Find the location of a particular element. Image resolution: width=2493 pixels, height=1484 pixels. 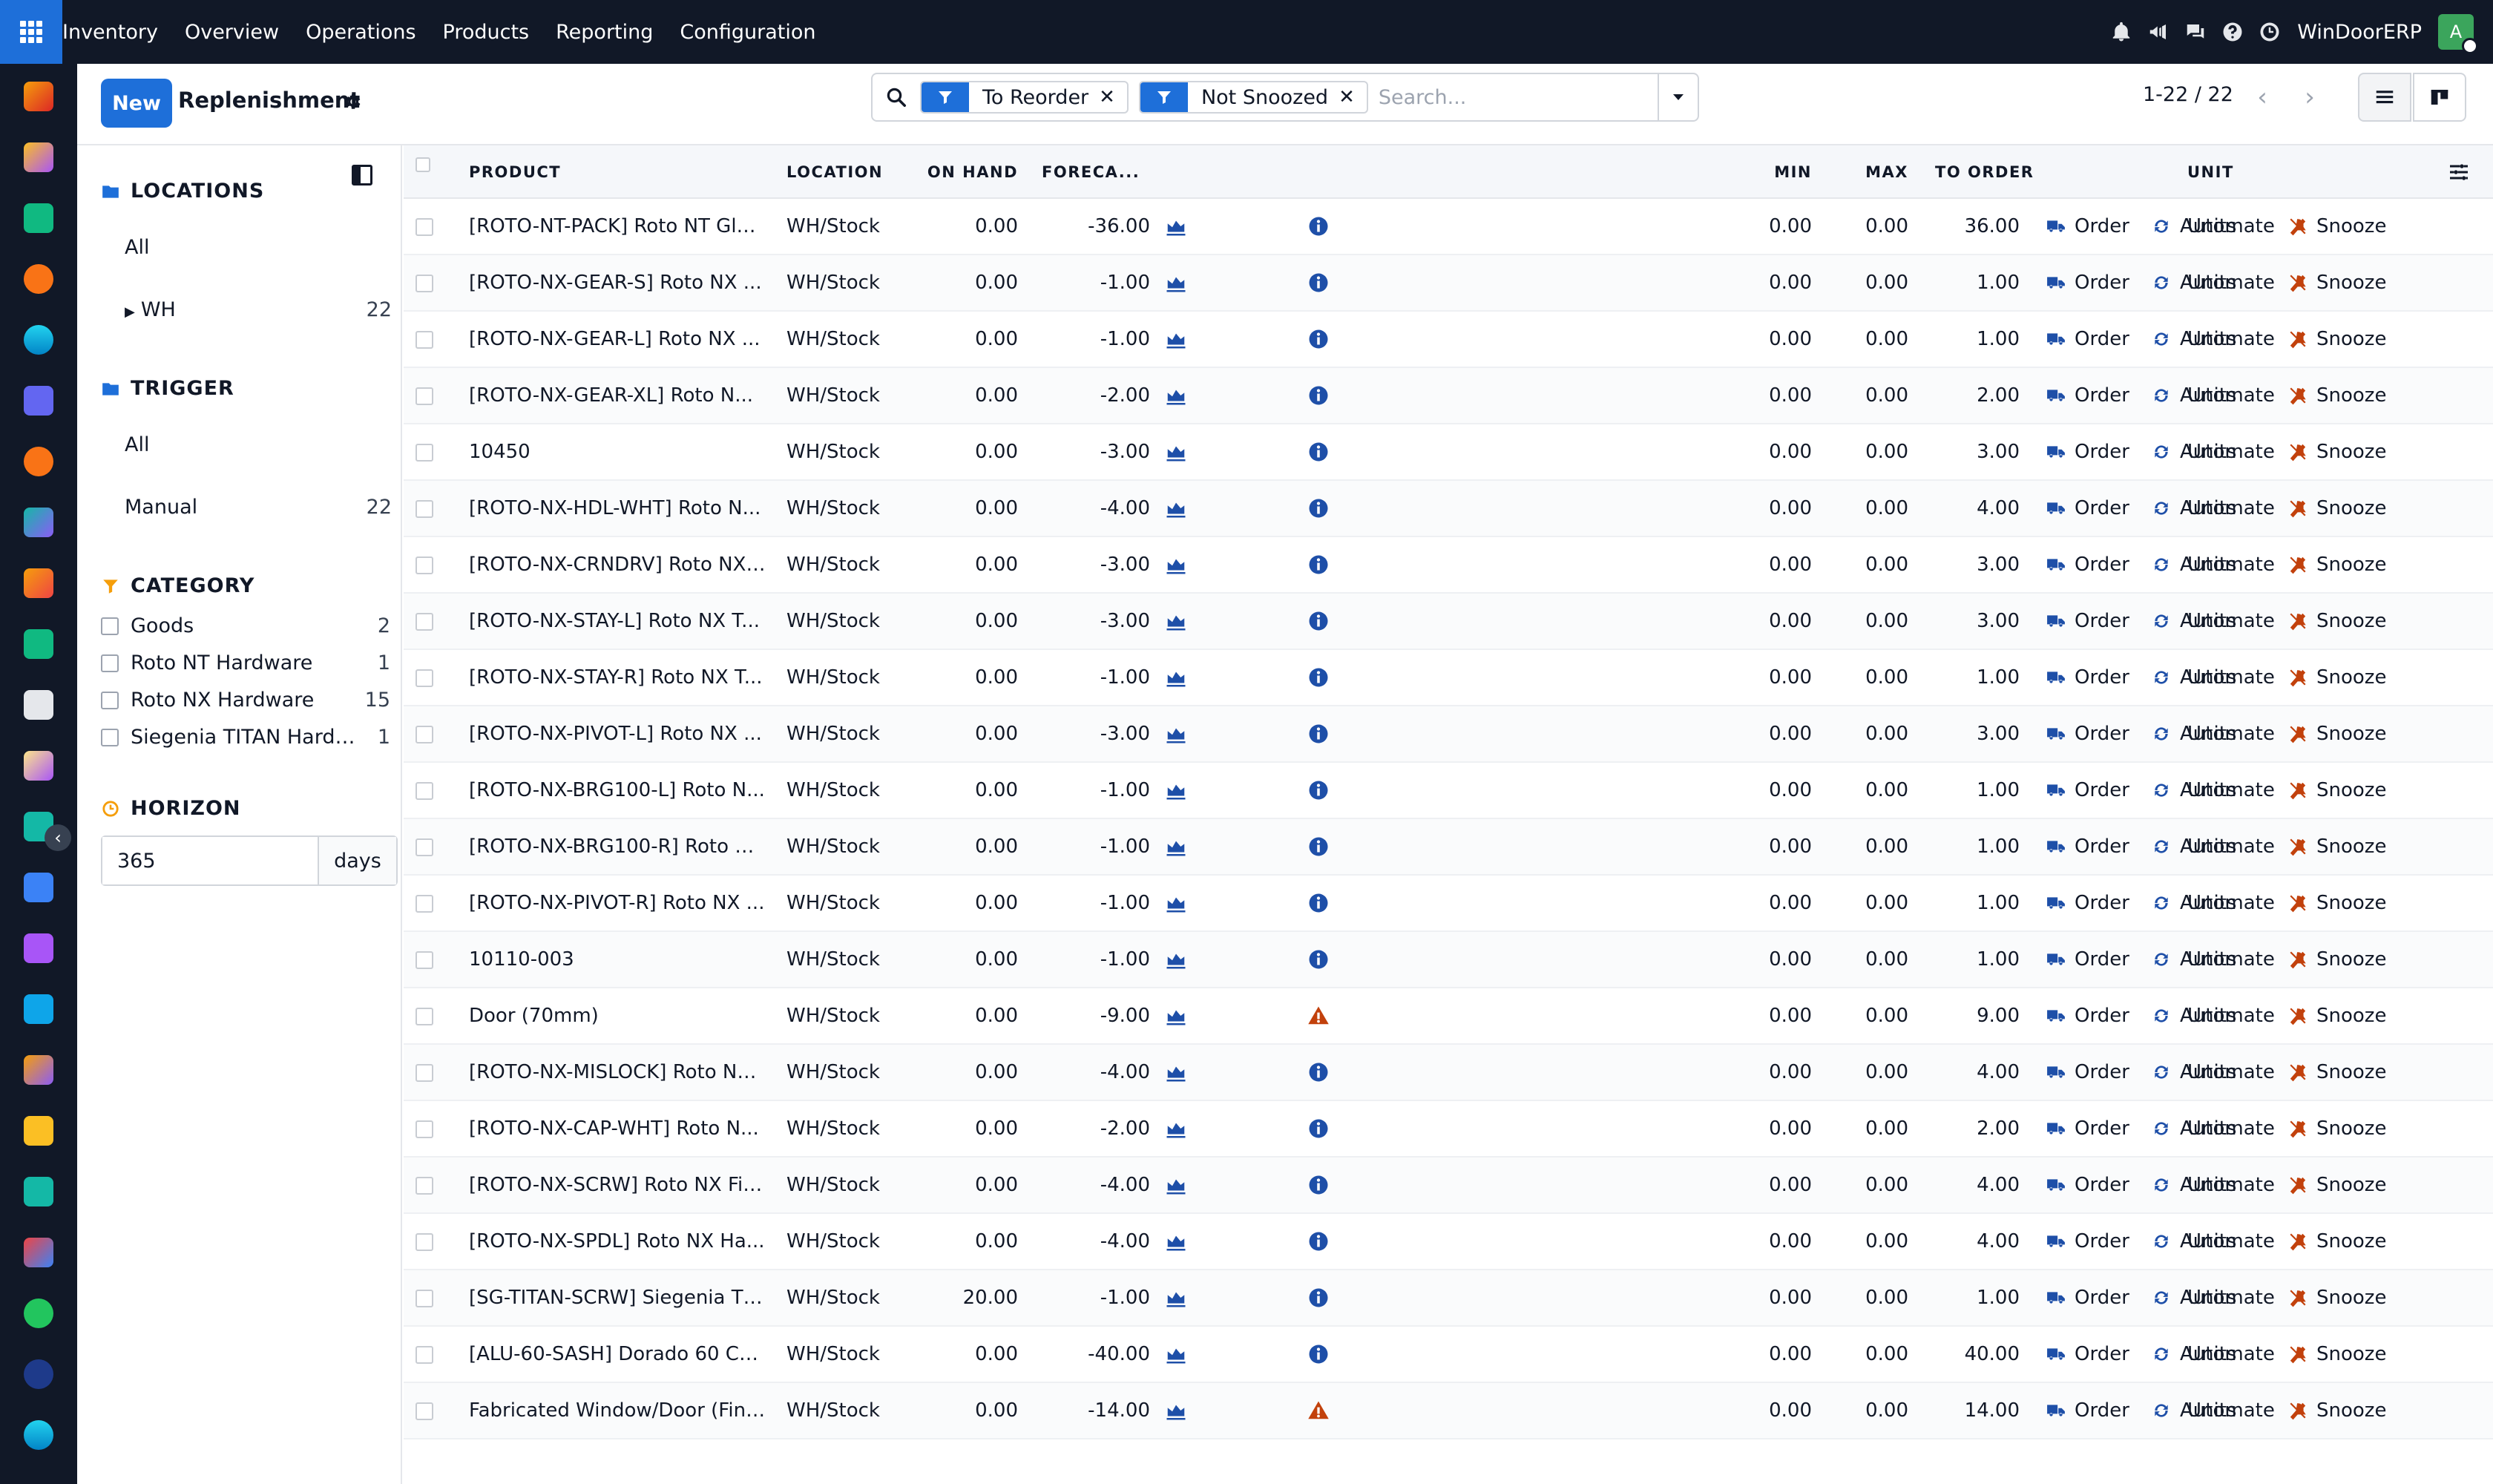

apps-store-icon is located at coordinates (38, 705).